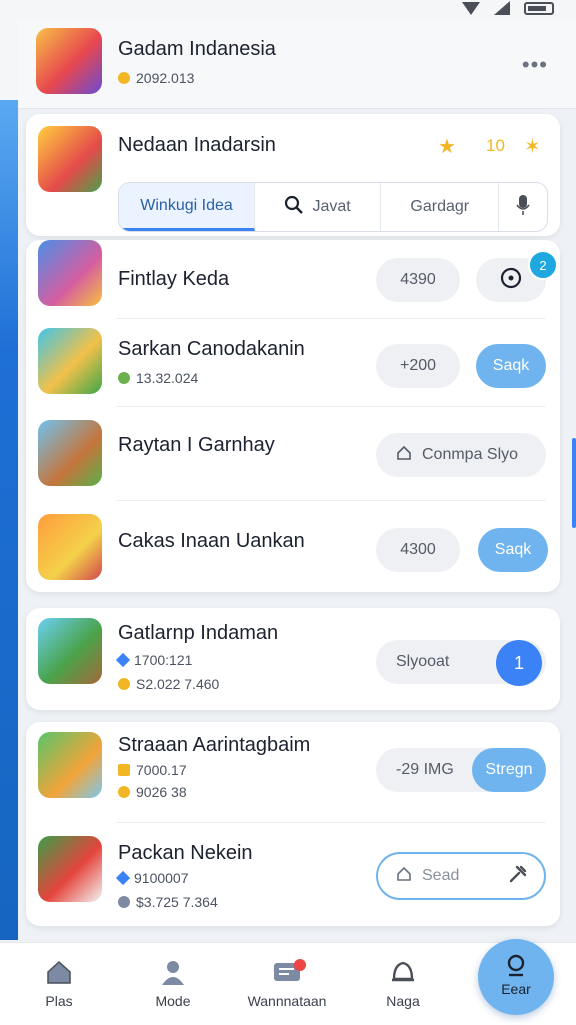 Image resolution: width=576 pixels, height=1025 pixels. I want to click on game-title: Fintlay Keda, so click(174, 279).